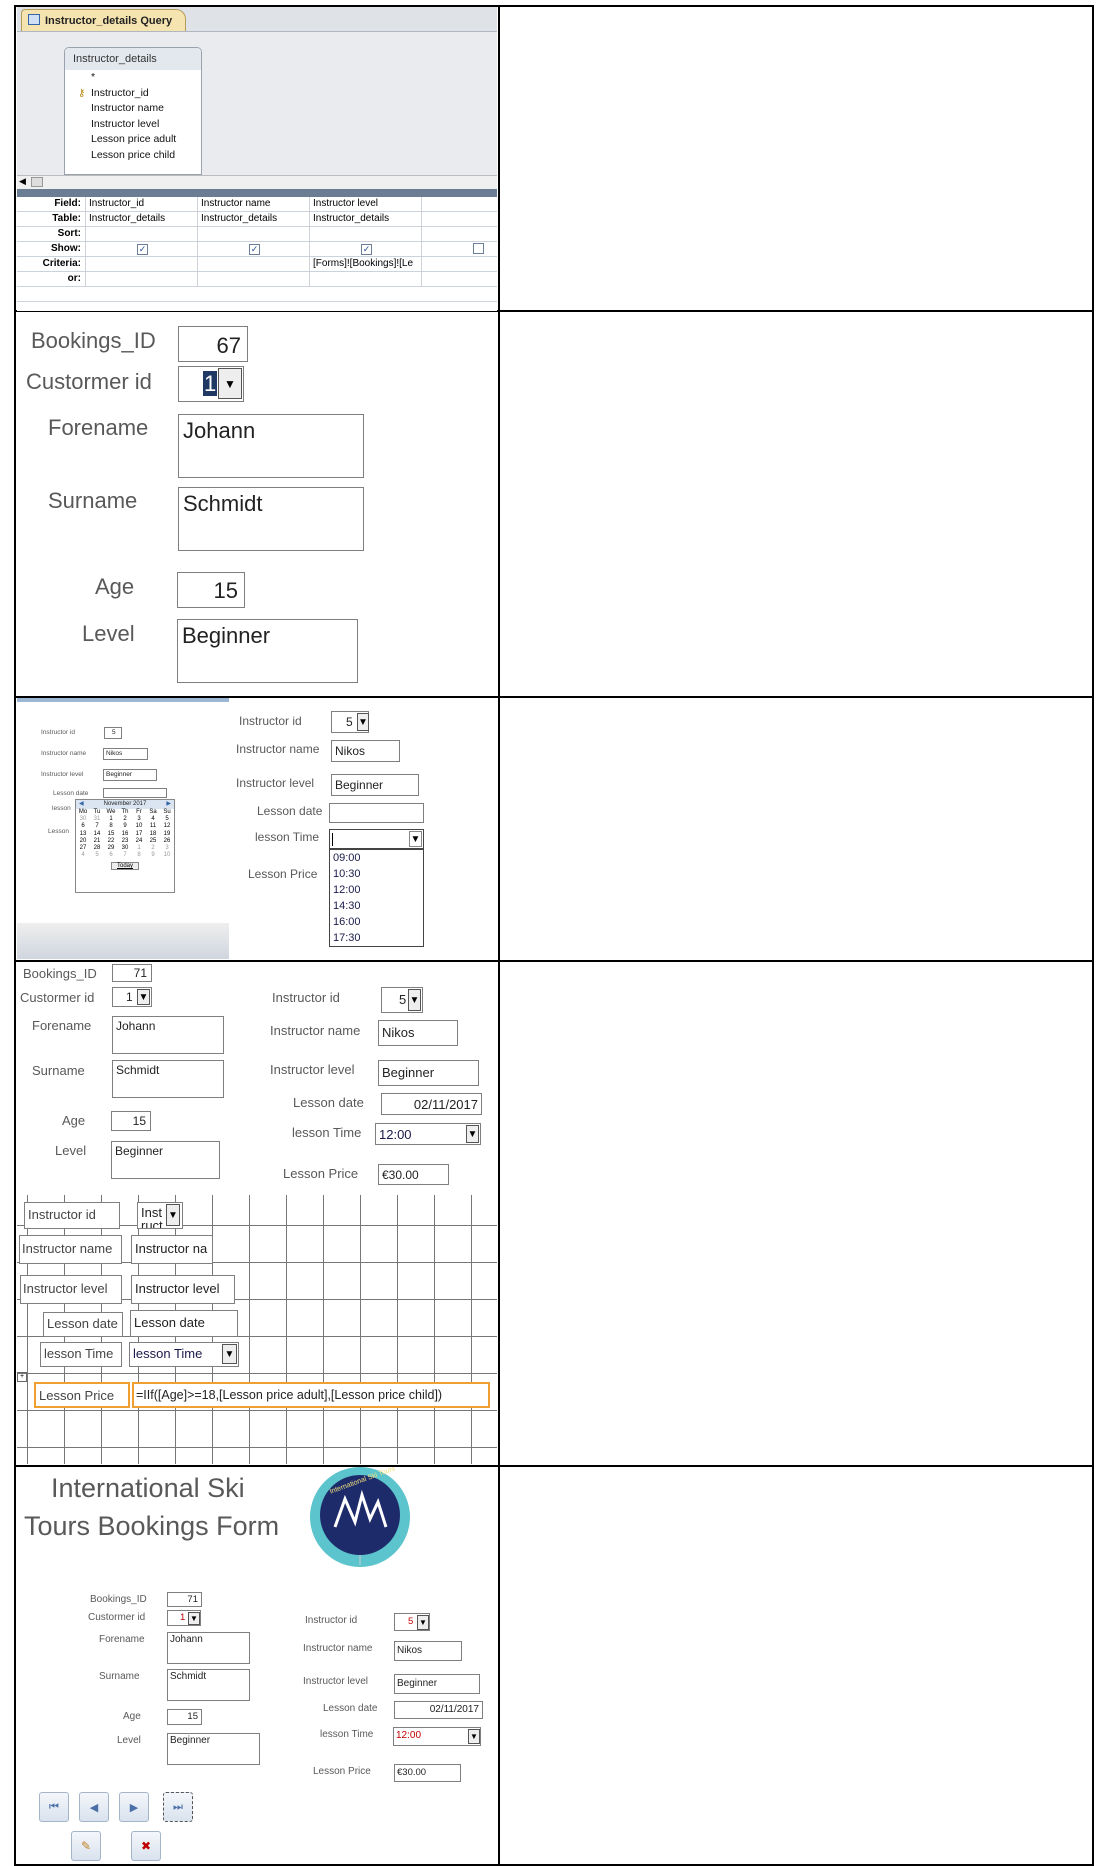 This screenshot has height=1866, width=1096. I want to click on calendar-week: 30 31 1 2 3 4 5, so click(125, 819).